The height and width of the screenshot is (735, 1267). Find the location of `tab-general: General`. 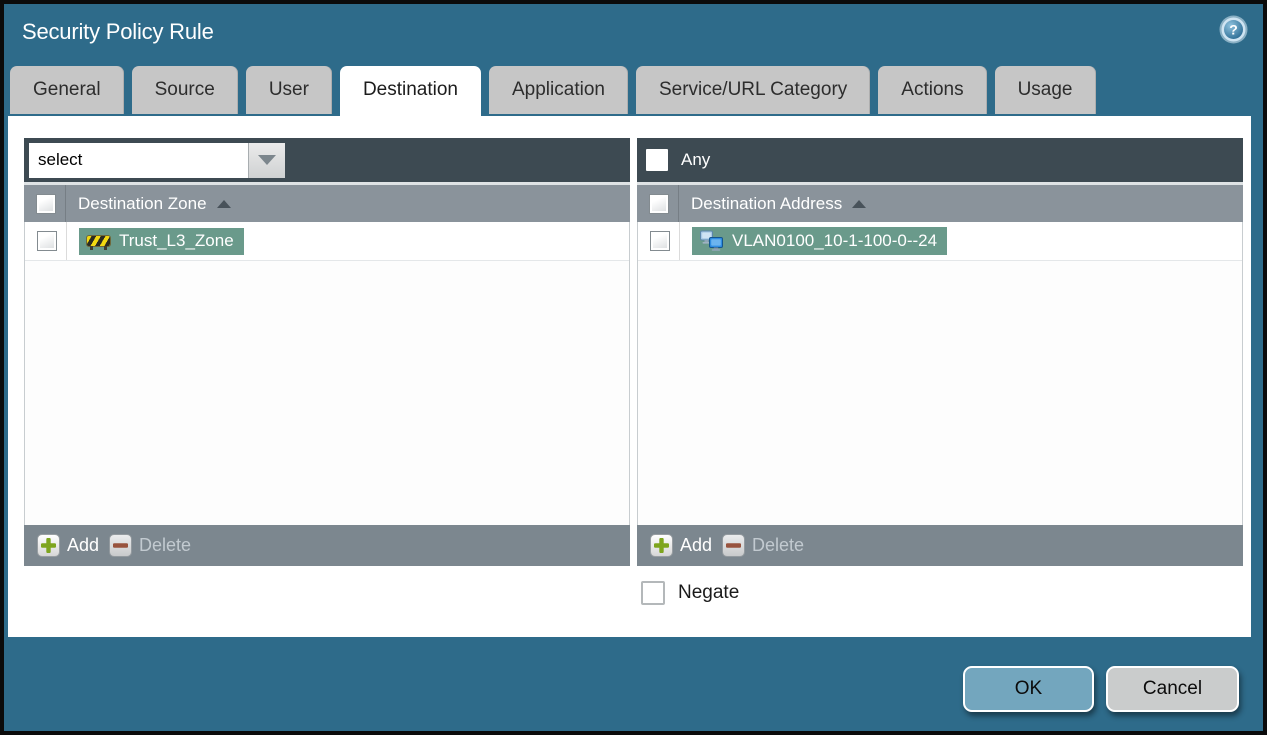

tab-general: General is located at coordinates (67, 90).